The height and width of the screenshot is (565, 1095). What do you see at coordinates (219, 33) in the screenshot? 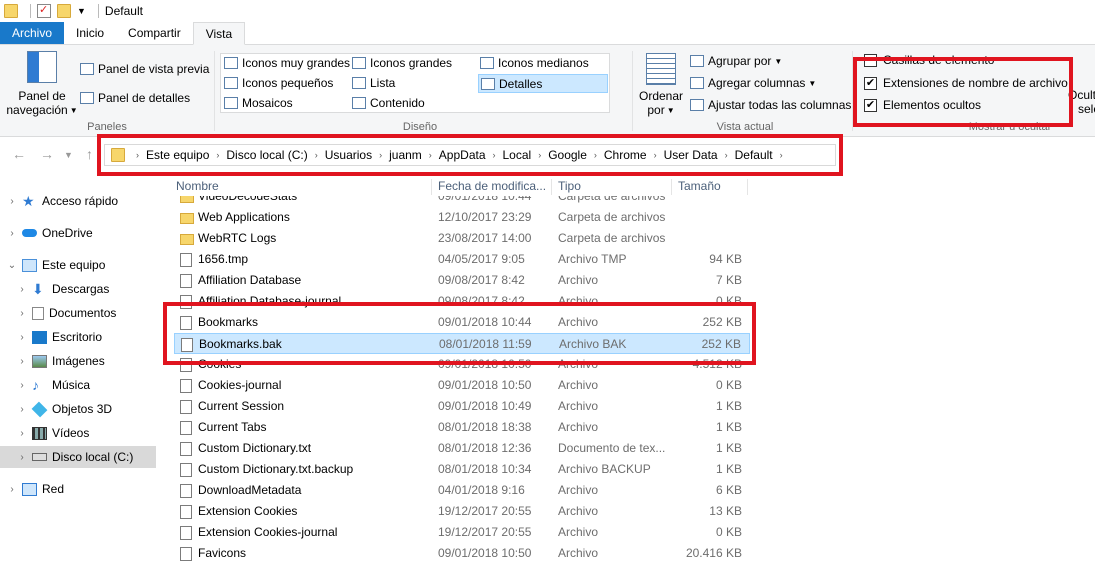
I see `tab-vista: Vista` at bounding box center [219, 33].